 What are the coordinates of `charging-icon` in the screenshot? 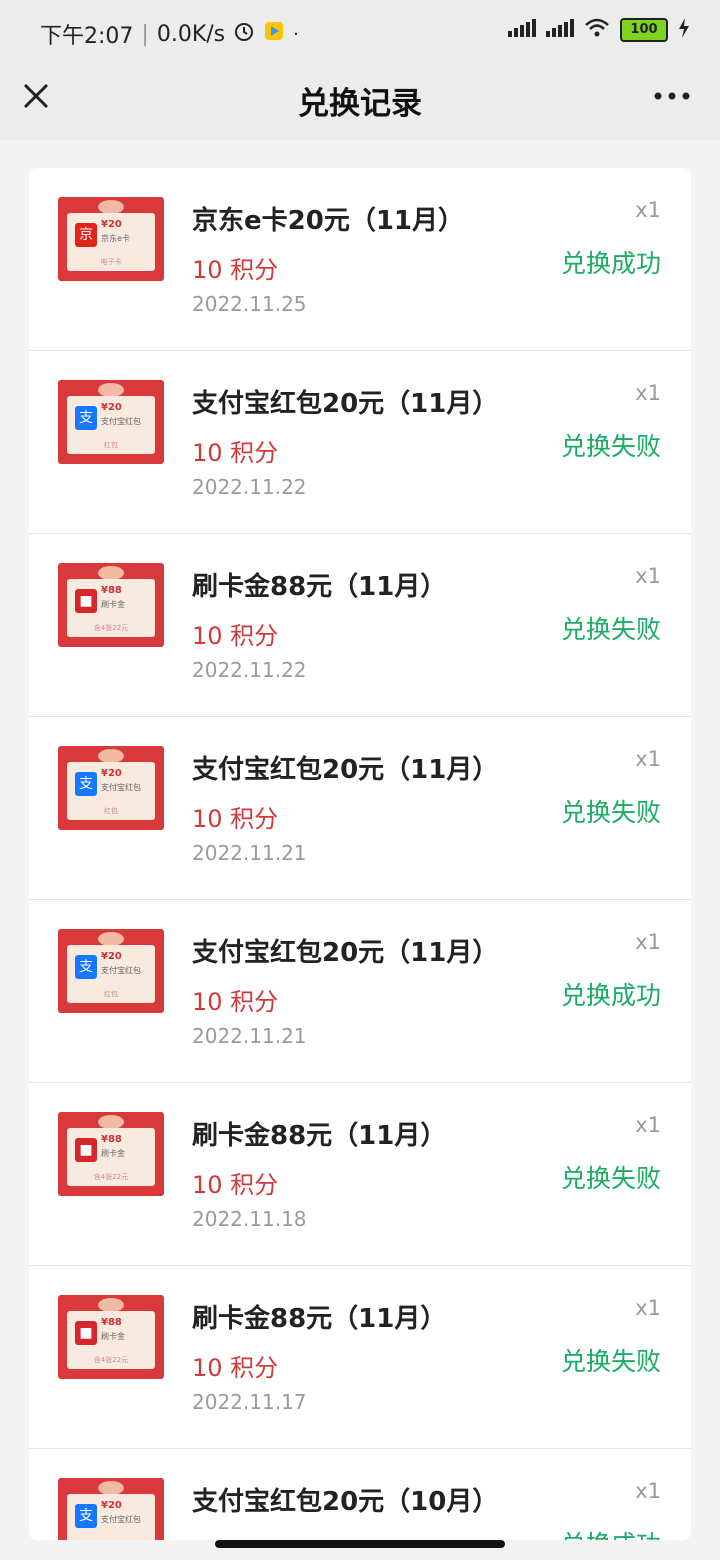 It's located at (684, 30).